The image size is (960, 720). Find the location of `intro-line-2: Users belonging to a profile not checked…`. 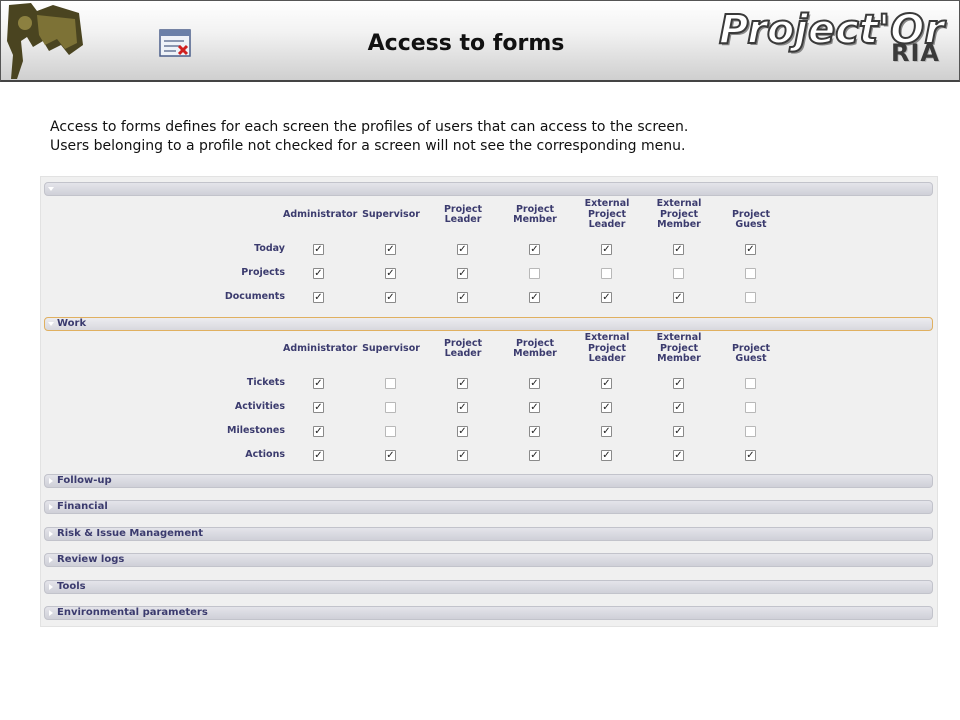

intro-line-2: Users belonging to a profile not checked… is located at coordinates (368, 146).